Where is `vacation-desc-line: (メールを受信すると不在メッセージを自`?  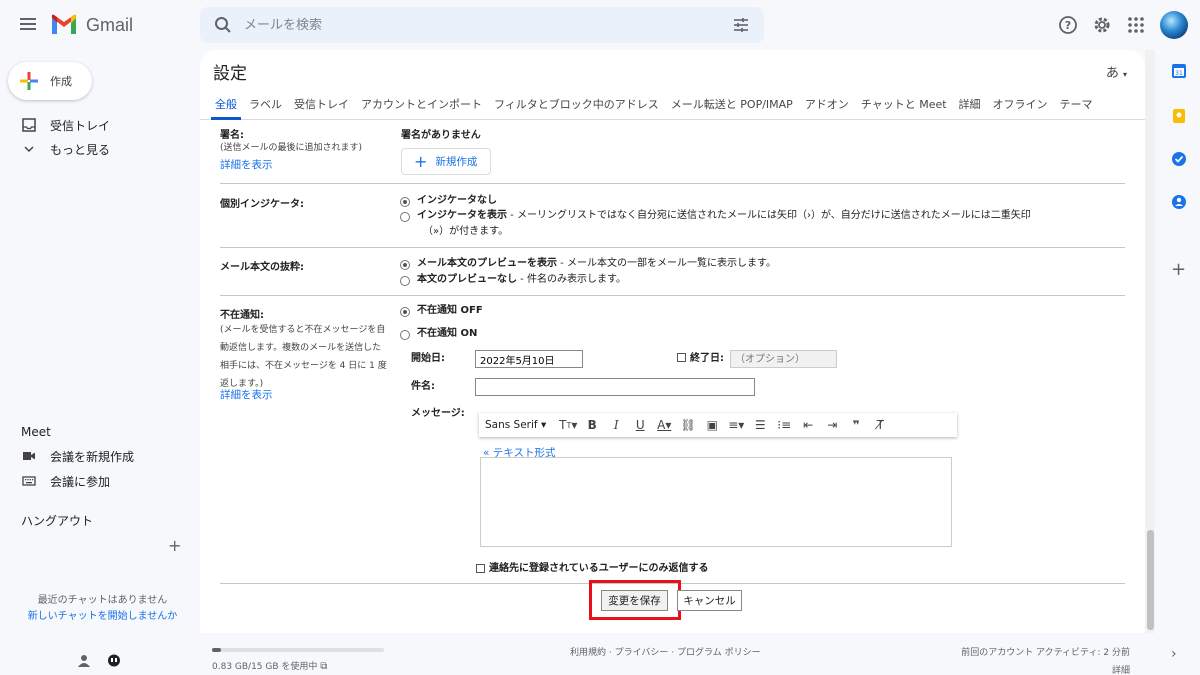
vacation-desc-line: (メールを受信すると不在メッセージを自 is located at coordinates (303, 330).